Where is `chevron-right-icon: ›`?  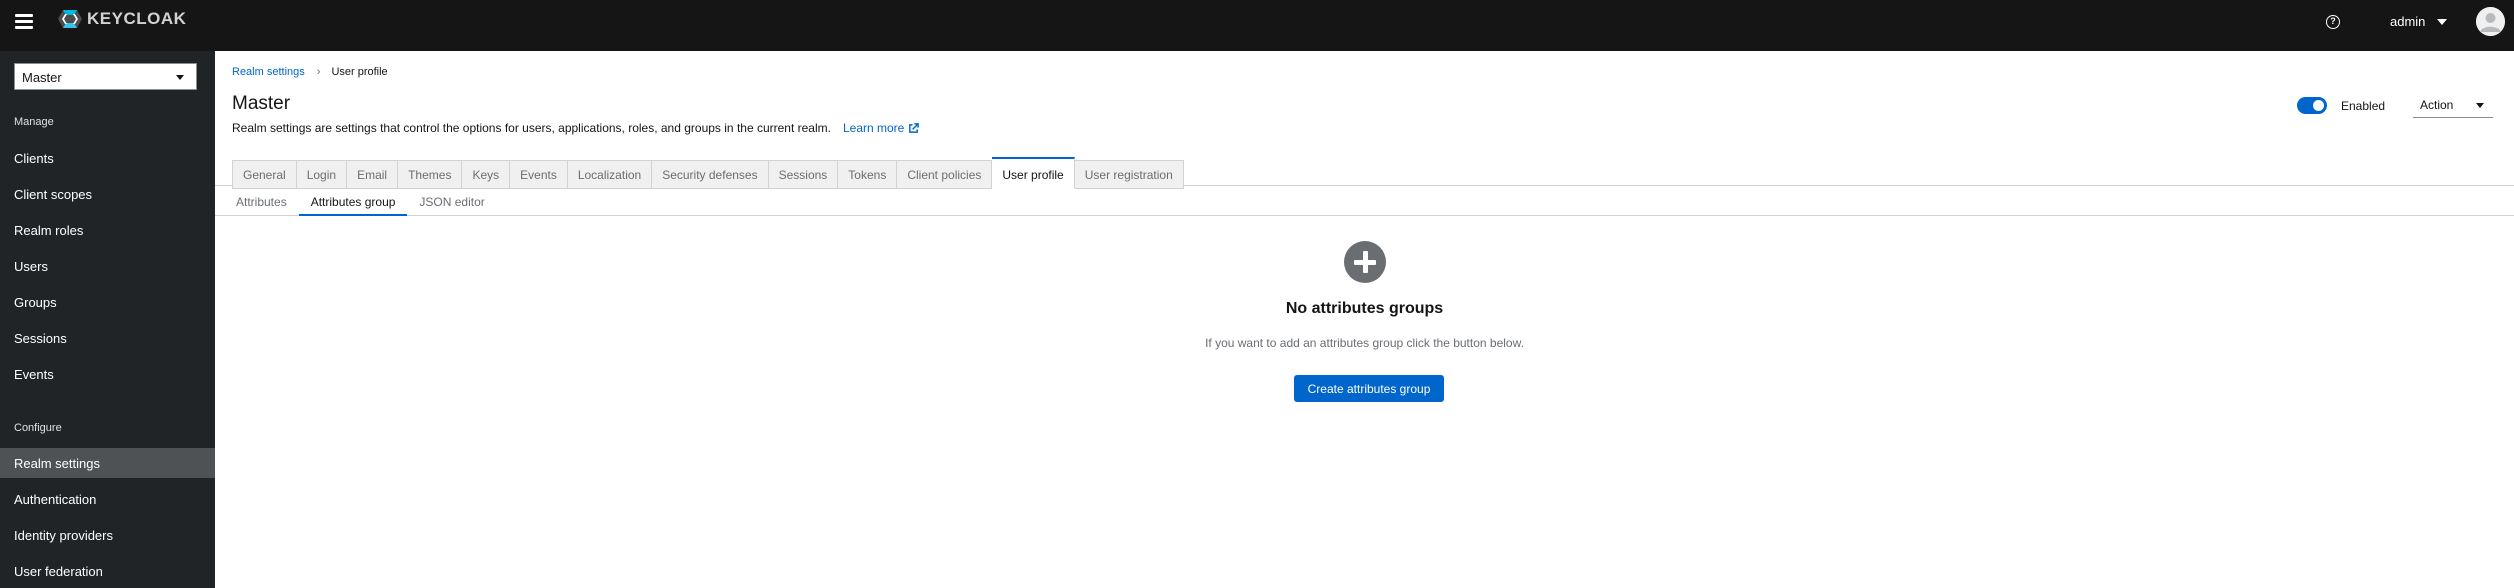
chevron-right-icon: › is located at coordinates (318, 72).